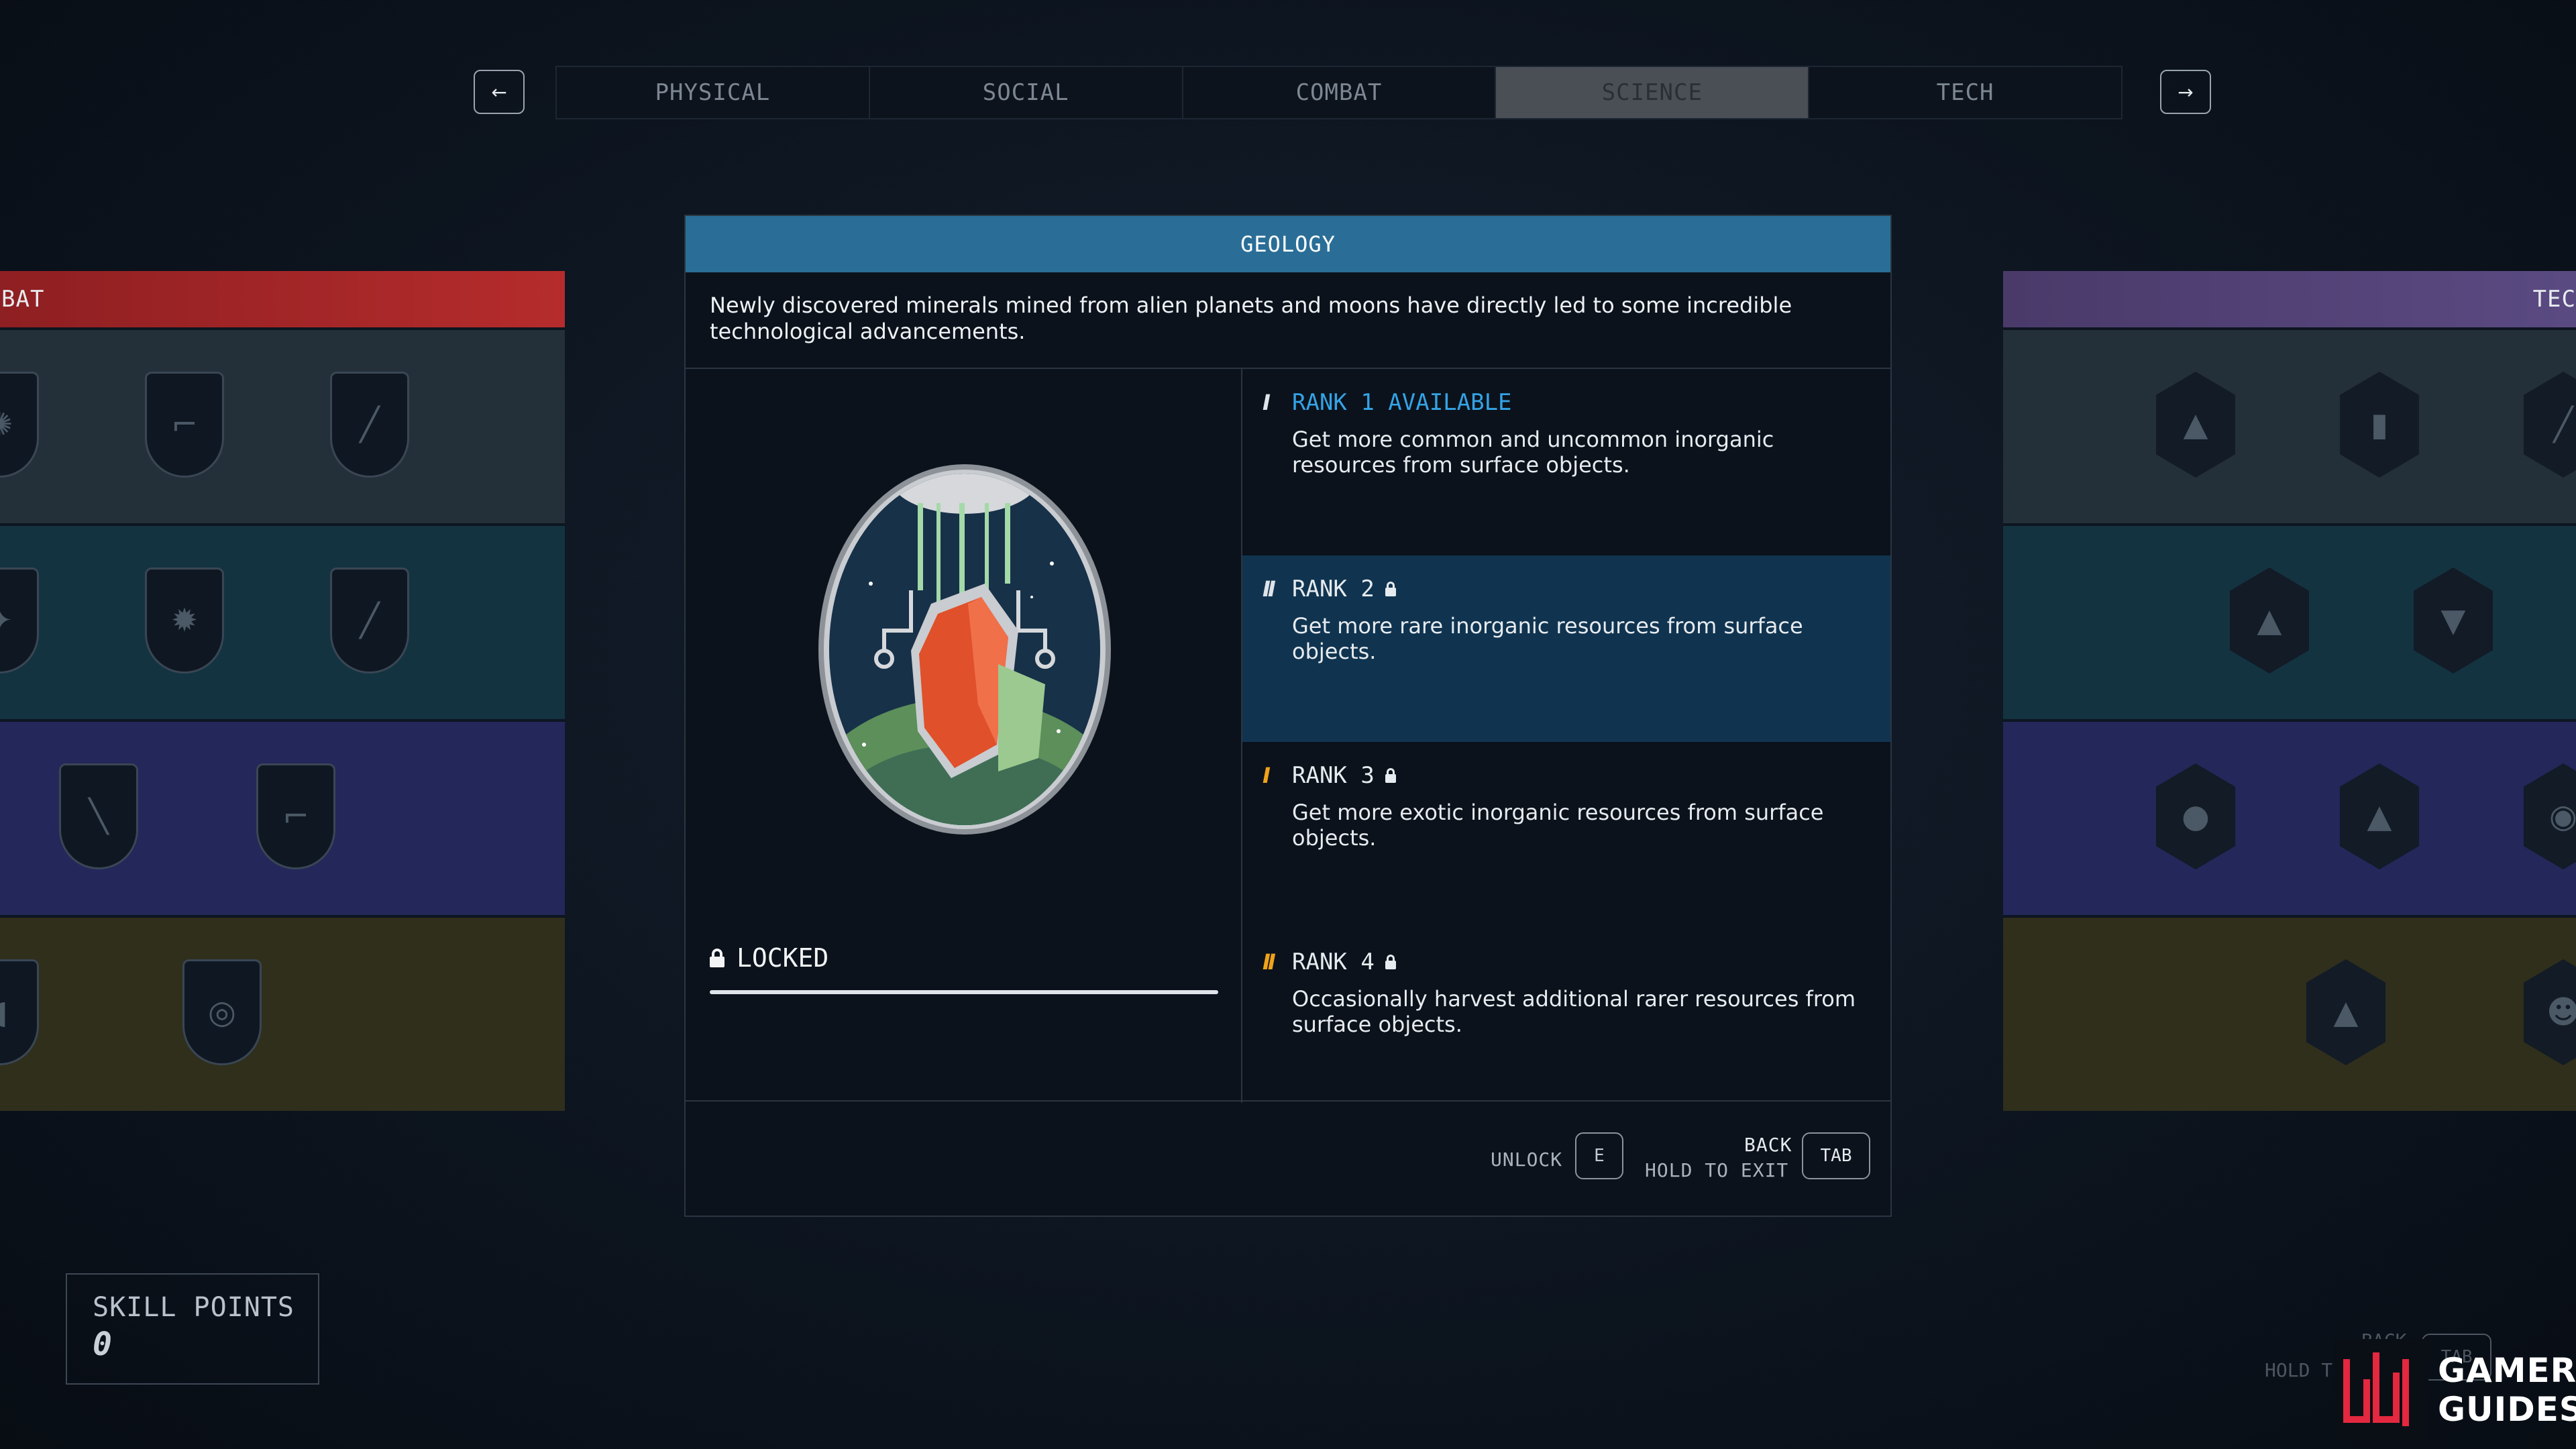 This screenshot has width=2576, height=1449. What do you see at coordinates (1269, 962) in the screenshot?
I see `rank-4-marks: II` at bounding box center [1269, 962].